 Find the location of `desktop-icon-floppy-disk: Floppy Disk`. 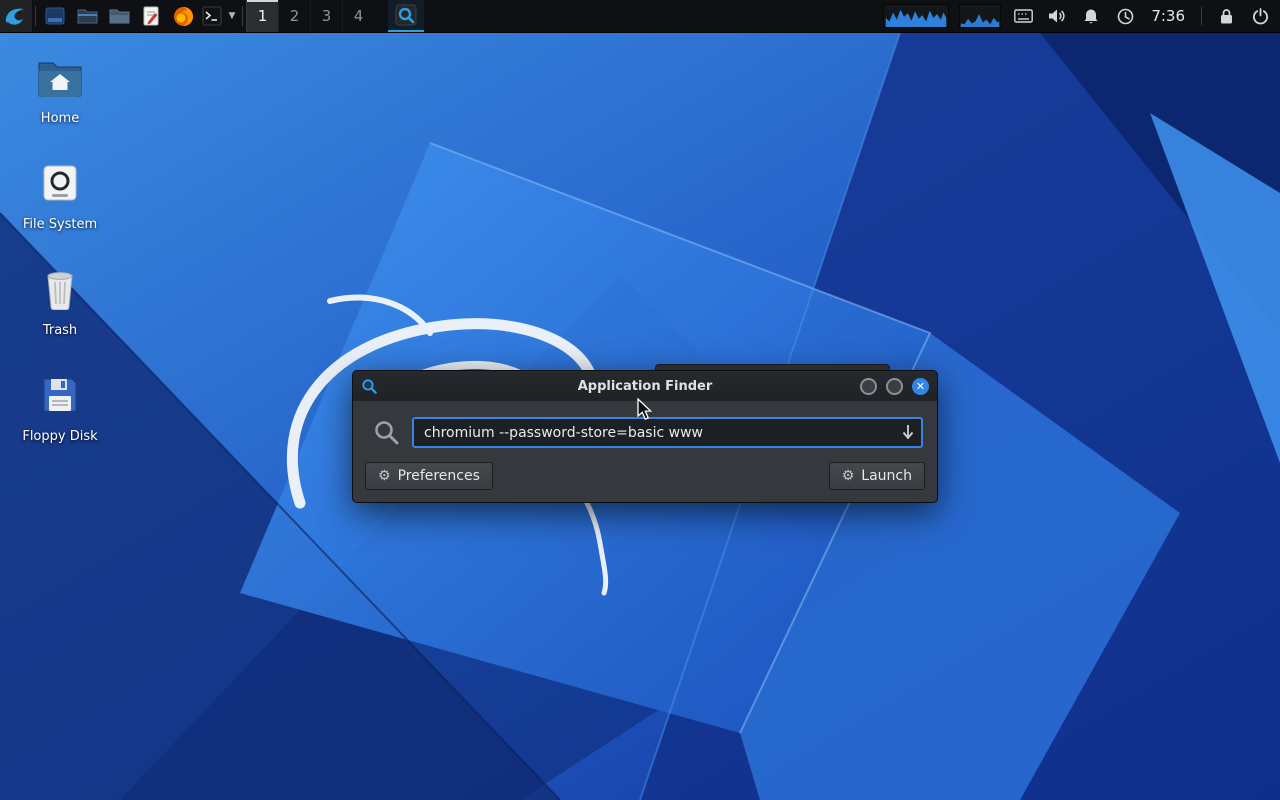

desktop-icon-floppy-disk: Floppy Disk is located at coordinates (60, 407).